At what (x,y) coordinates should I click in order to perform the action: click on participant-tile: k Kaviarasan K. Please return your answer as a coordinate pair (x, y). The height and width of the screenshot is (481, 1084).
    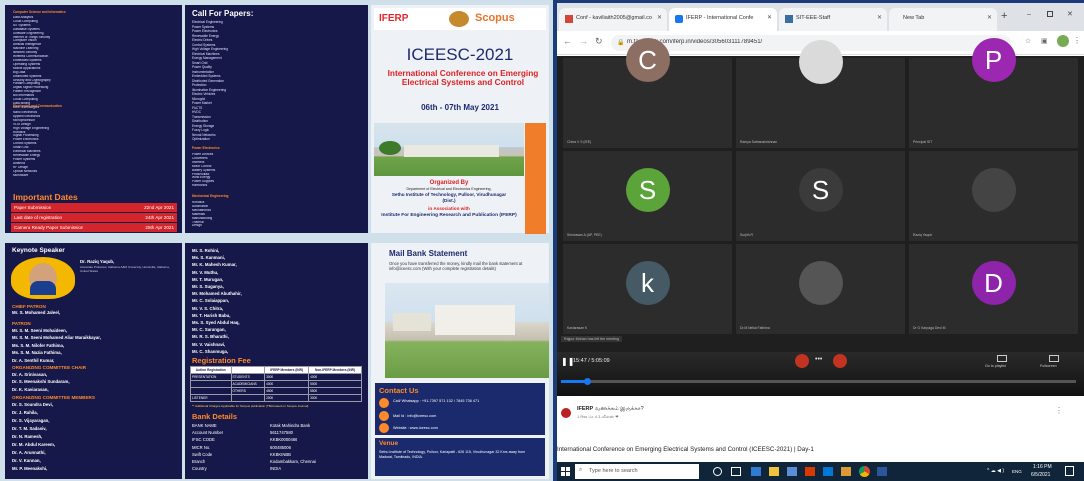
    Looking at the image, I should click on (647, 289).